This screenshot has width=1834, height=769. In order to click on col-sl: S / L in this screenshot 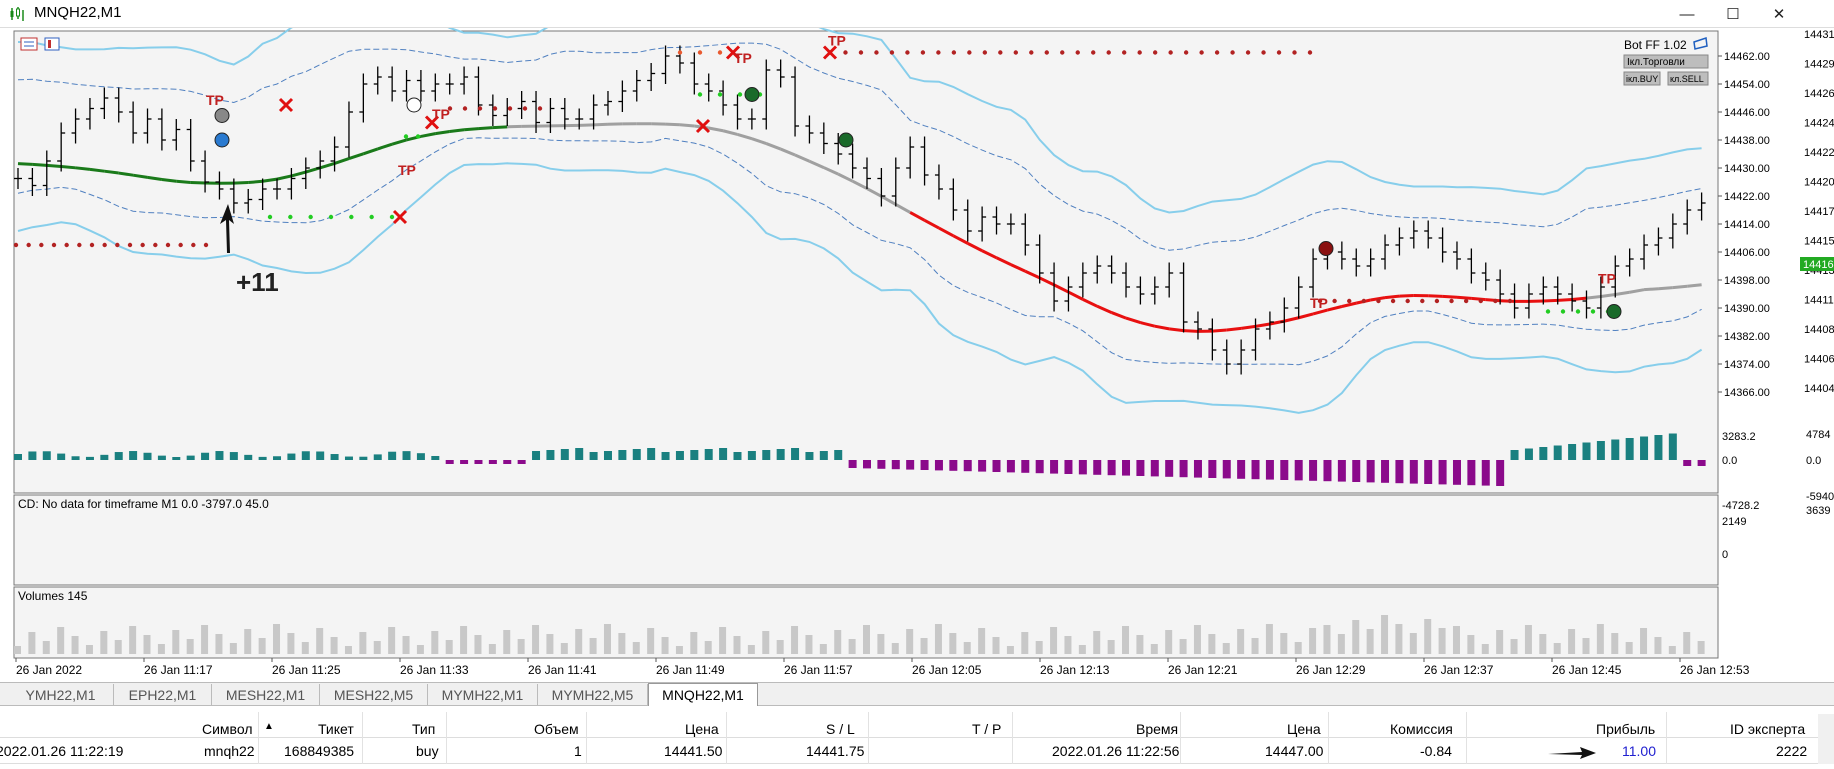, I will do `click(840, 729)`.